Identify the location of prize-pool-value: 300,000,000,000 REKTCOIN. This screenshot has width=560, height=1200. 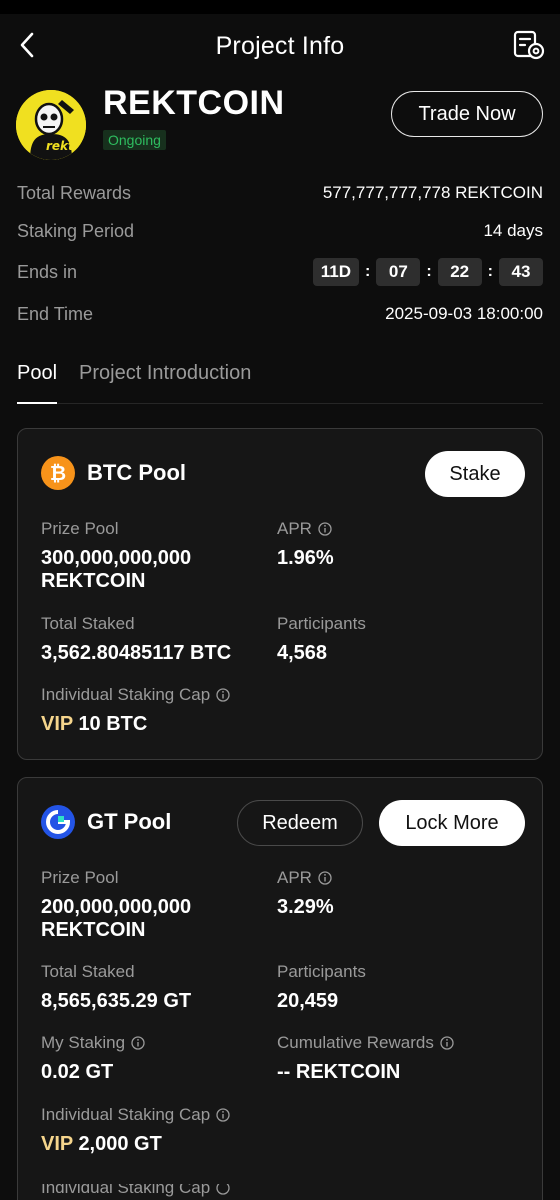
(116, 570).